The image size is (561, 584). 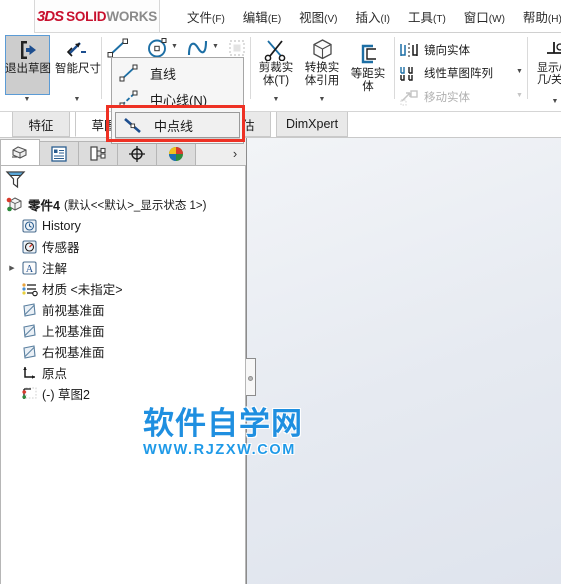 I want to click on tree-item-label: 原点, so click(x=55, y=374).